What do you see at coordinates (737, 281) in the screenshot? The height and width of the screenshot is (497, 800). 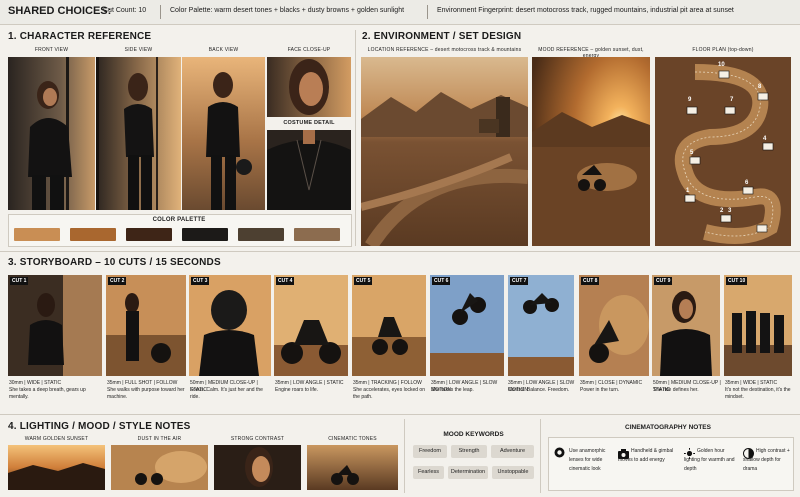 I see `cut-10-badge: CUT 10` at bounding box center [737, 281].